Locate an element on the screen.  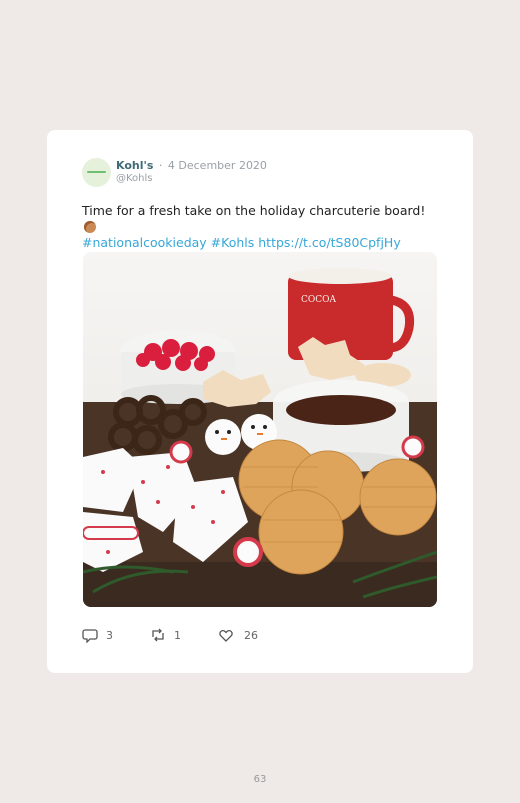
cookie-emoji-icon is located at coordinates (90, 227).